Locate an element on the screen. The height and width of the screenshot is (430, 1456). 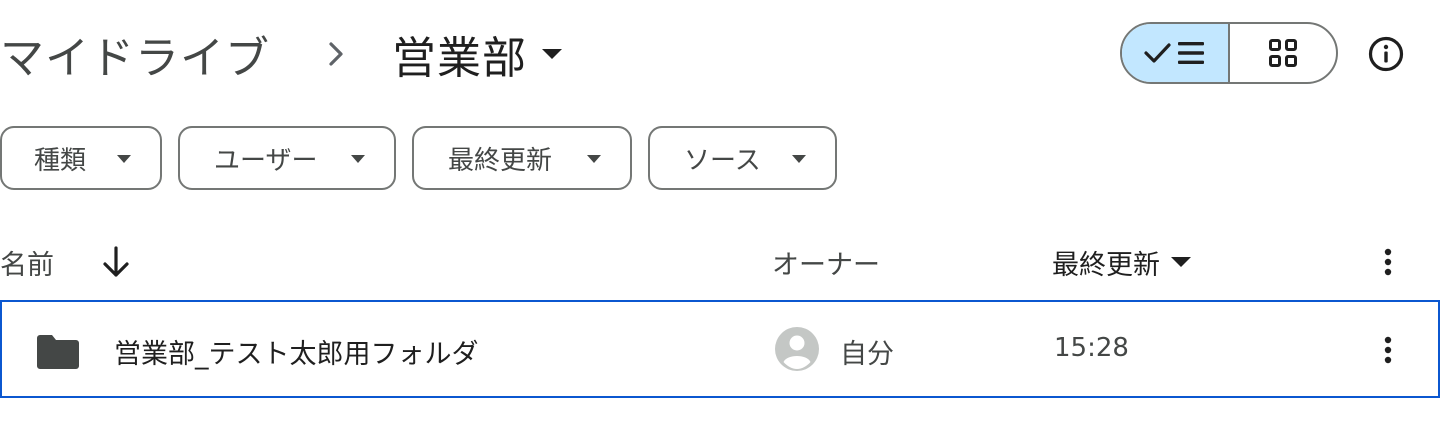
filter-chip-type: 種類 is located at coordinates (81, 158).